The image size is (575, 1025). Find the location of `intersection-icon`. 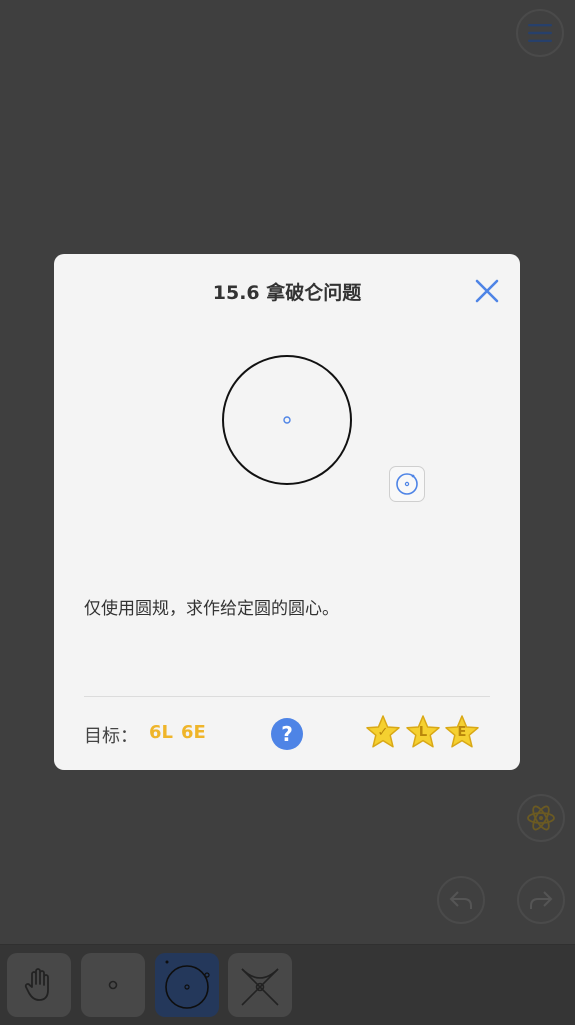

intersection-icon is located at coordinates (260, 987).